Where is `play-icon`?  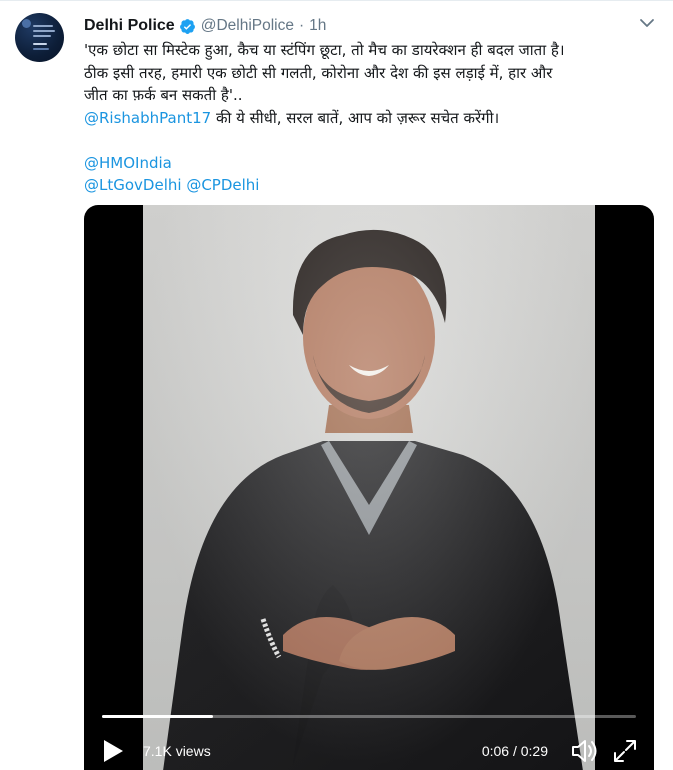 play-icon is located at coordinates (113, 751).